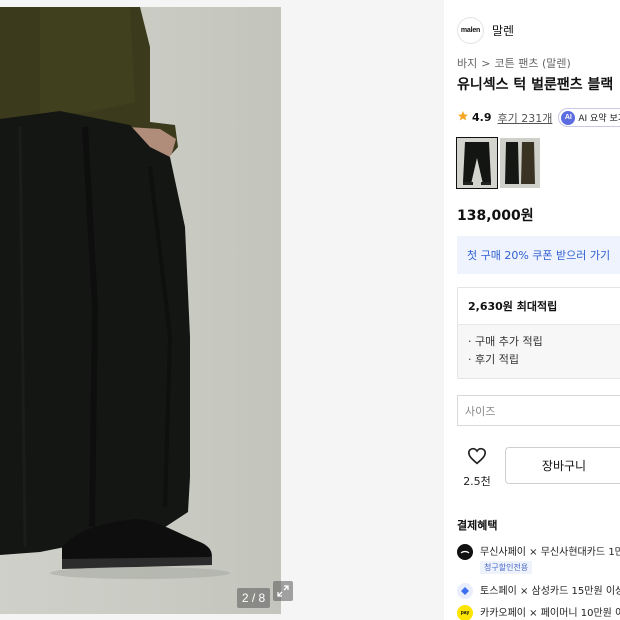 Image resolution: width=620 pixels, height=620 pixels. I want to click on review-count-link: 후기 231개, so click(525, 118).